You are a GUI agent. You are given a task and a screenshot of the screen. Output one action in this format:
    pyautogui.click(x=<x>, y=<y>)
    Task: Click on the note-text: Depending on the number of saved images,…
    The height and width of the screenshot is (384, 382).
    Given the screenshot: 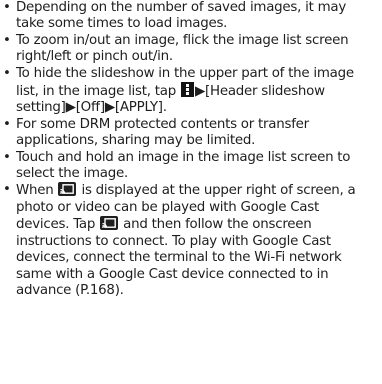 What is the action you would take?
    pyautogui.click(x=181, y=16)
    